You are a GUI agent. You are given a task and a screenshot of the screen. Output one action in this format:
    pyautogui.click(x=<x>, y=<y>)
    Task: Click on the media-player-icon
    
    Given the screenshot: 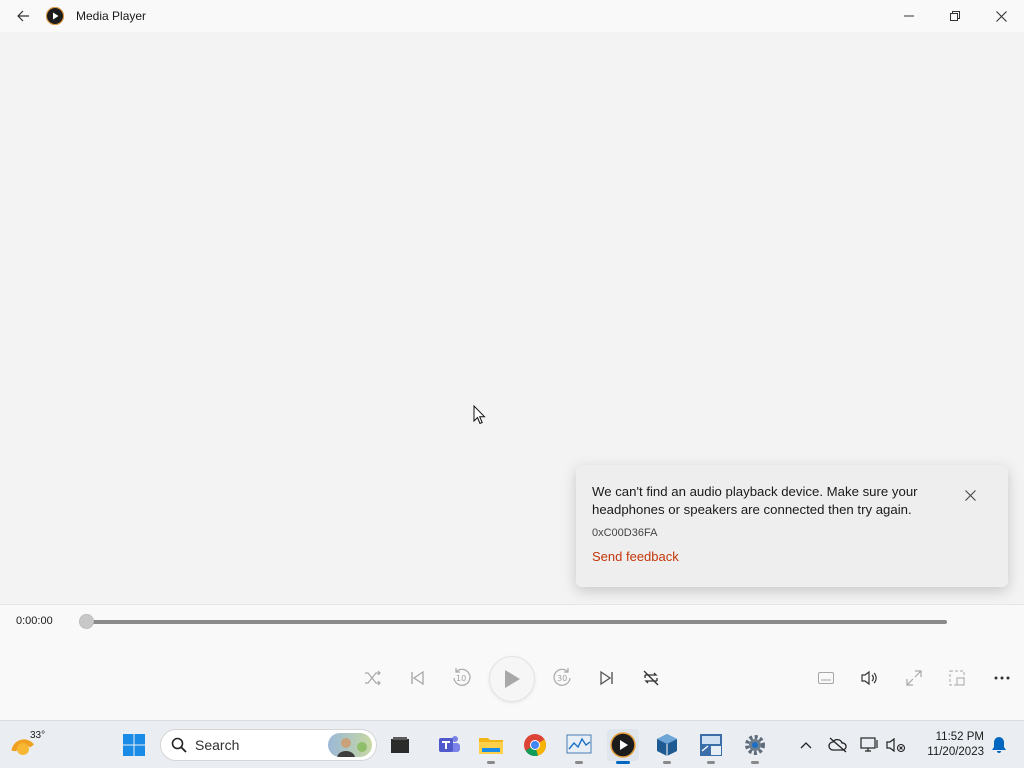 What is the action you would take?
    pyautogui.click(x=623, y=745)
    